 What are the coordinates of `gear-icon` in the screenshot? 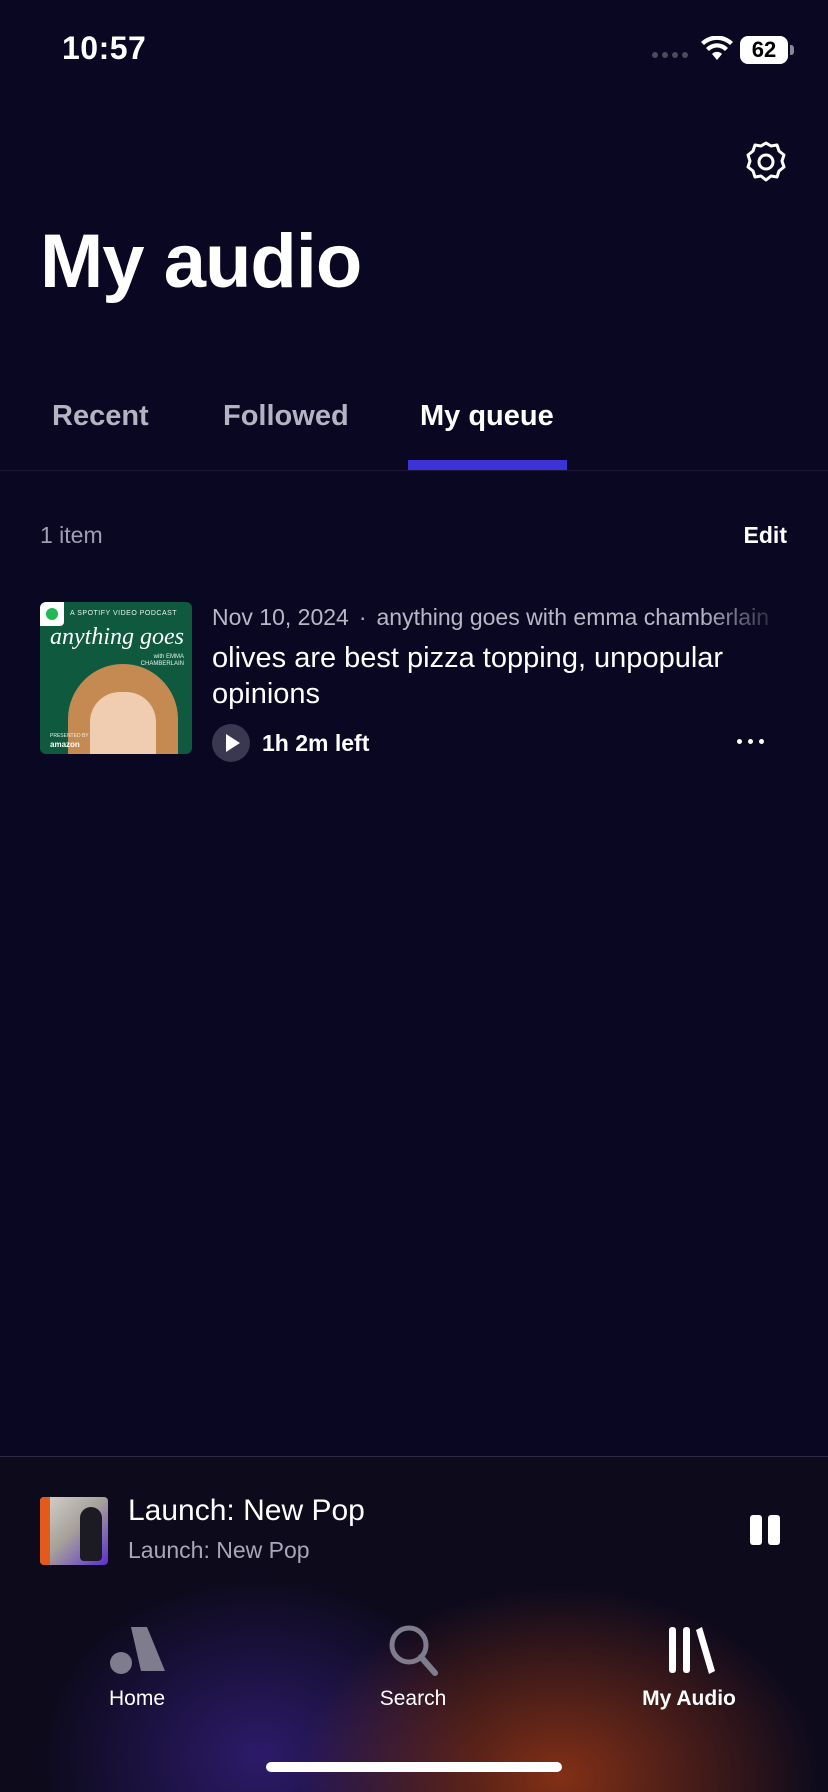 It's located at (766, 162).